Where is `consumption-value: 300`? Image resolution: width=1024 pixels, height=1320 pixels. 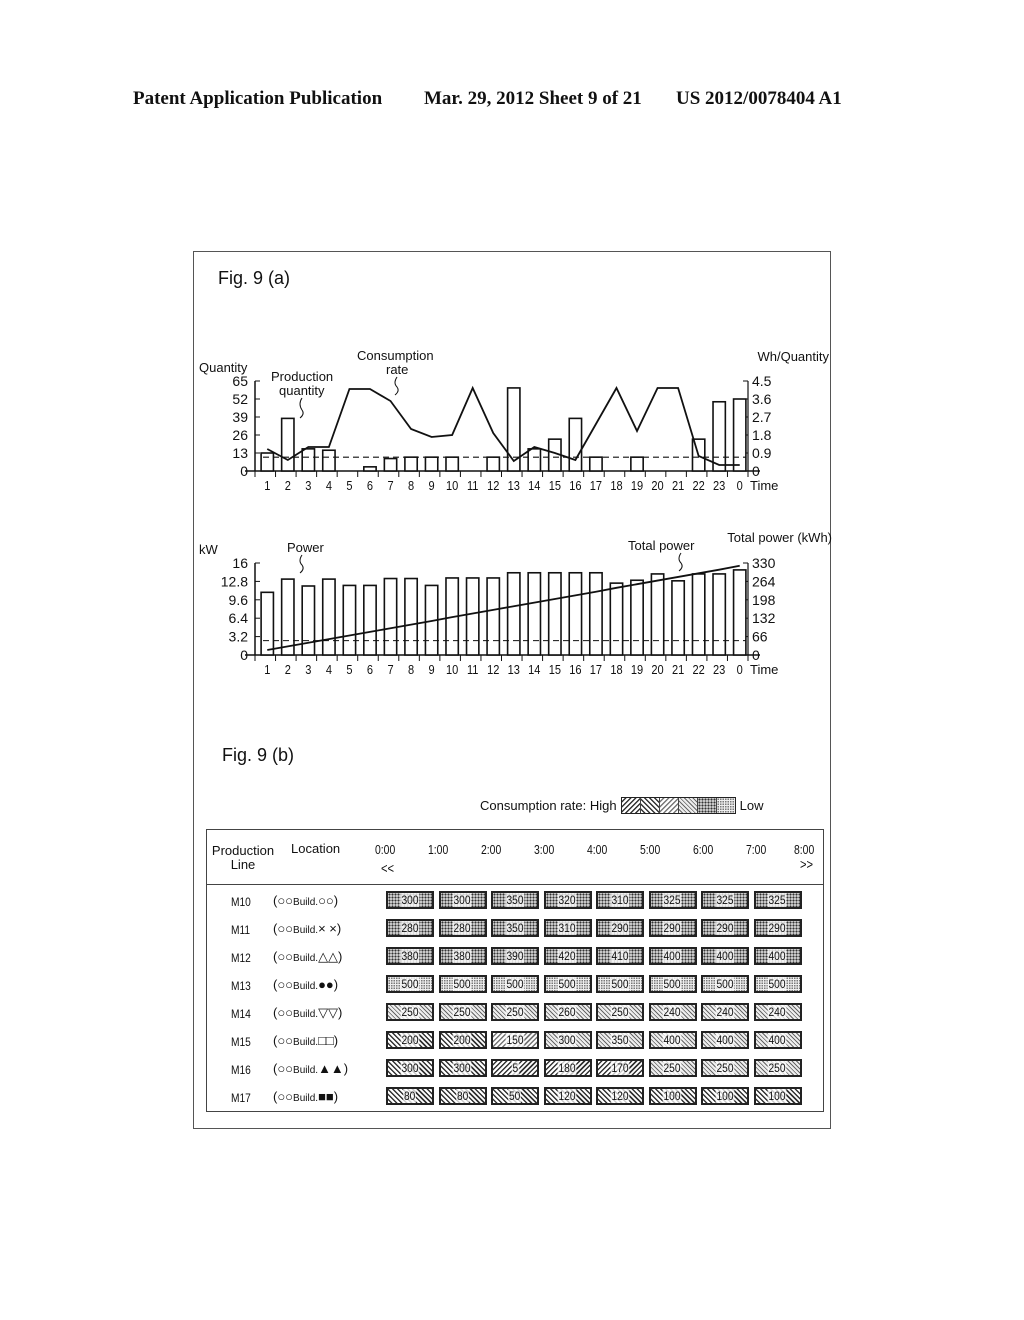
consumption-value: 300 is located at coordinates (410, 900).